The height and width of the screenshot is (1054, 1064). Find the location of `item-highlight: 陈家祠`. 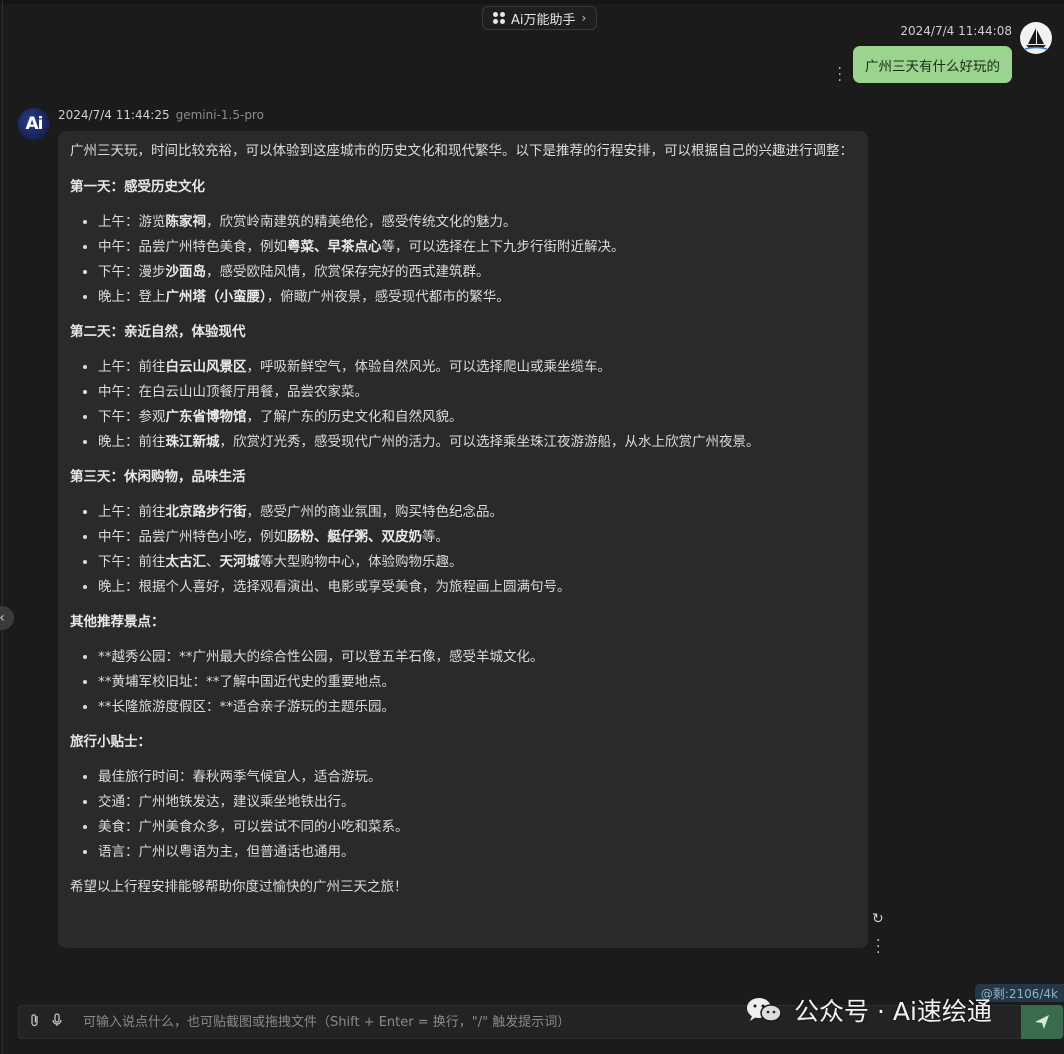

item-highlight: 陈家祠 is located at coordinates (186, 222).